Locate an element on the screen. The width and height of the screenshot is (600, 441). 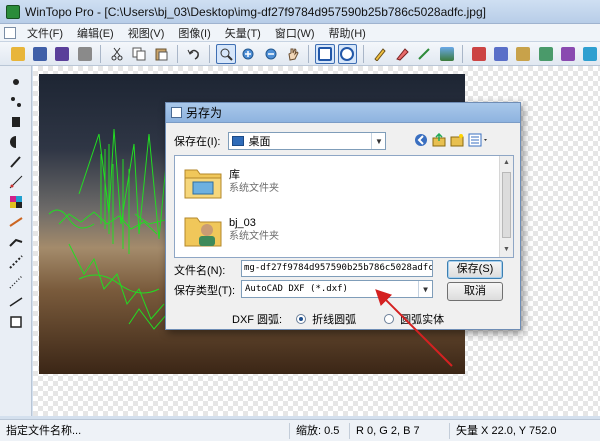
status-zoom: 缩放: 0.5 is located at coordinates (320, 430).